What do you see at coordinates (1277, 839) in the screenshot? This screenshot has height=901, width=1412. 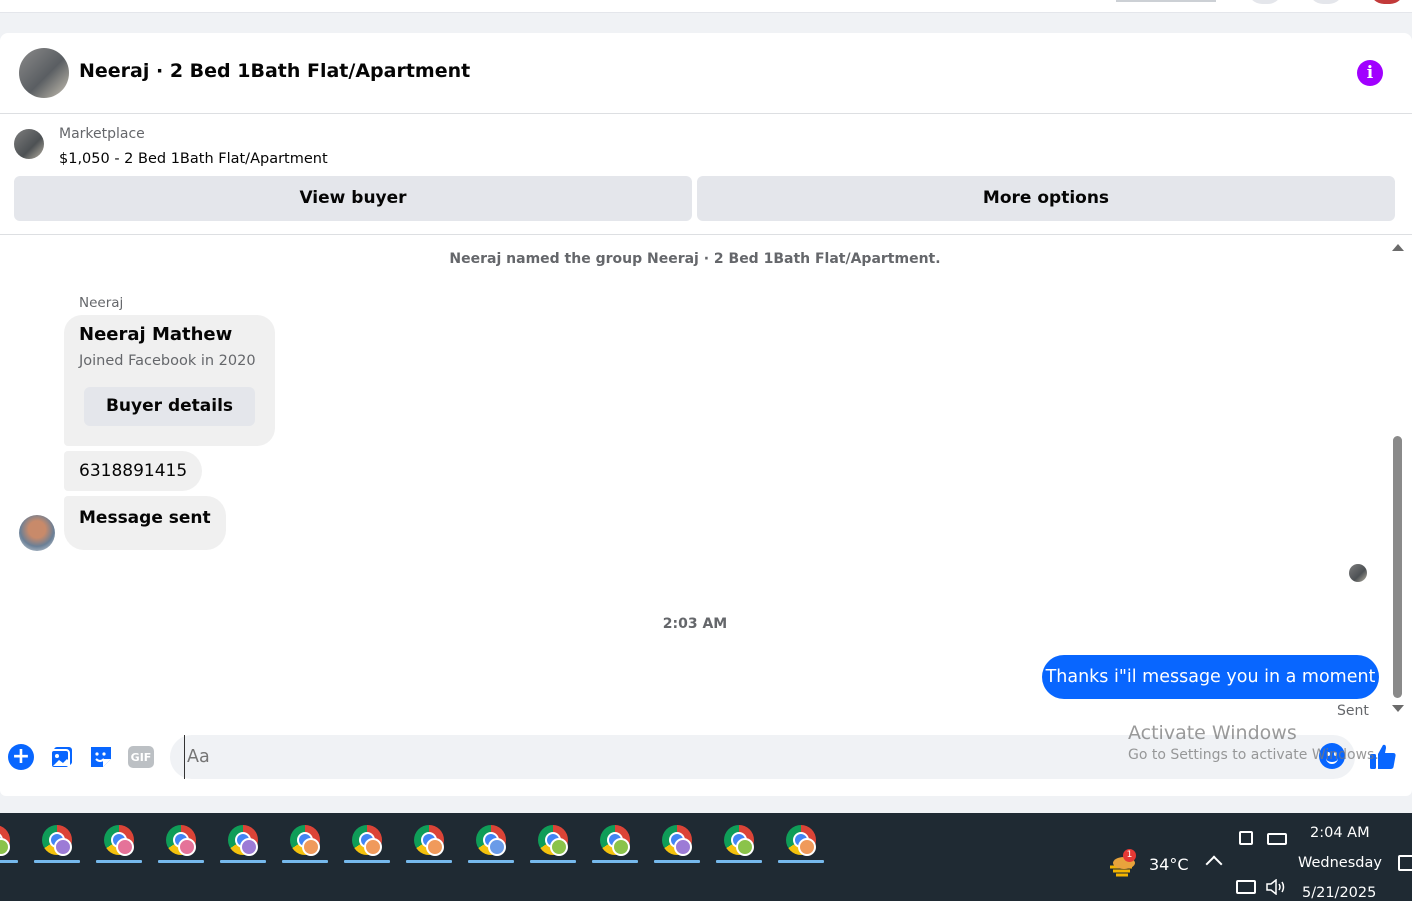 I see `battery-icon` at bounding box center [1277, 839].